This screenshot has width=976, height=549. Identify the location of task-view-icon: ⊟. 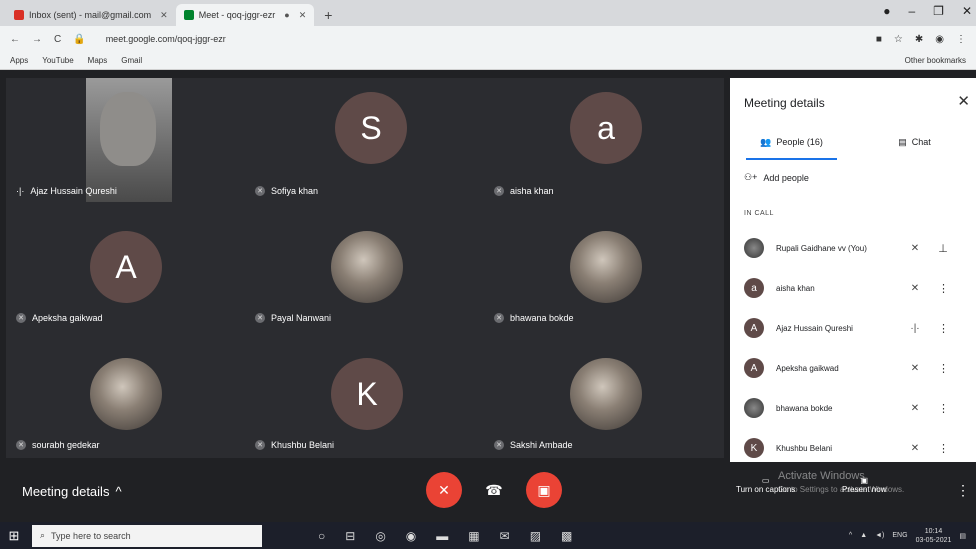
(350, 536).